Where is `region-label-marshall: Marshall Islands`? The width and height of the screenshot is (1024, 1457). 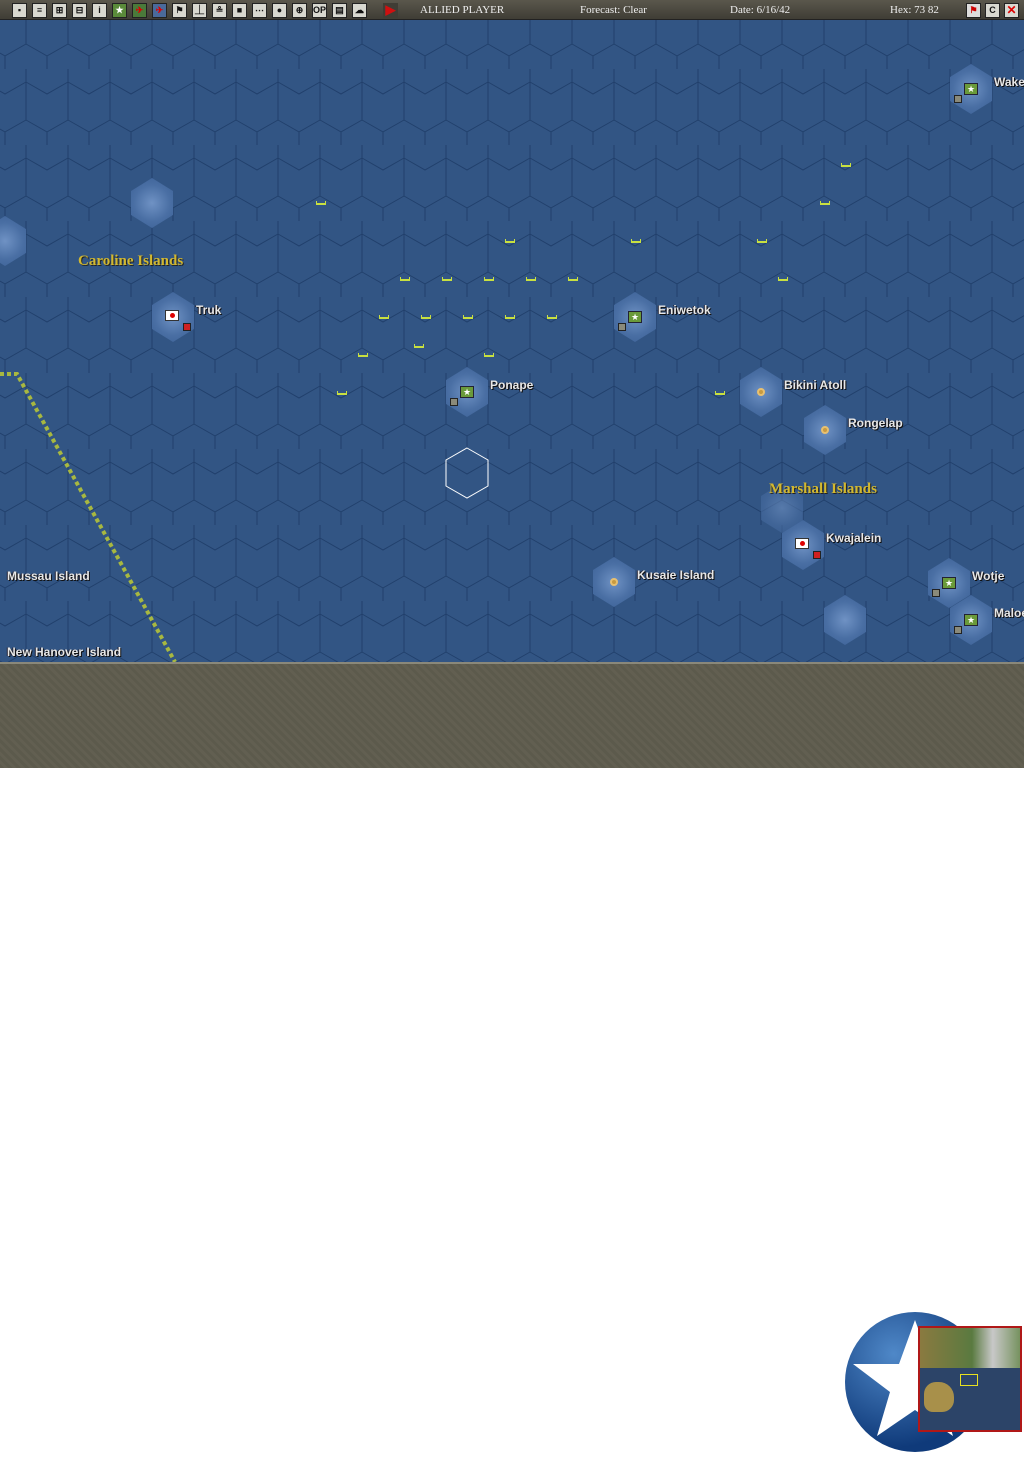 region-label-marshall: Marshall Islands is located at coordinates (823, 489).